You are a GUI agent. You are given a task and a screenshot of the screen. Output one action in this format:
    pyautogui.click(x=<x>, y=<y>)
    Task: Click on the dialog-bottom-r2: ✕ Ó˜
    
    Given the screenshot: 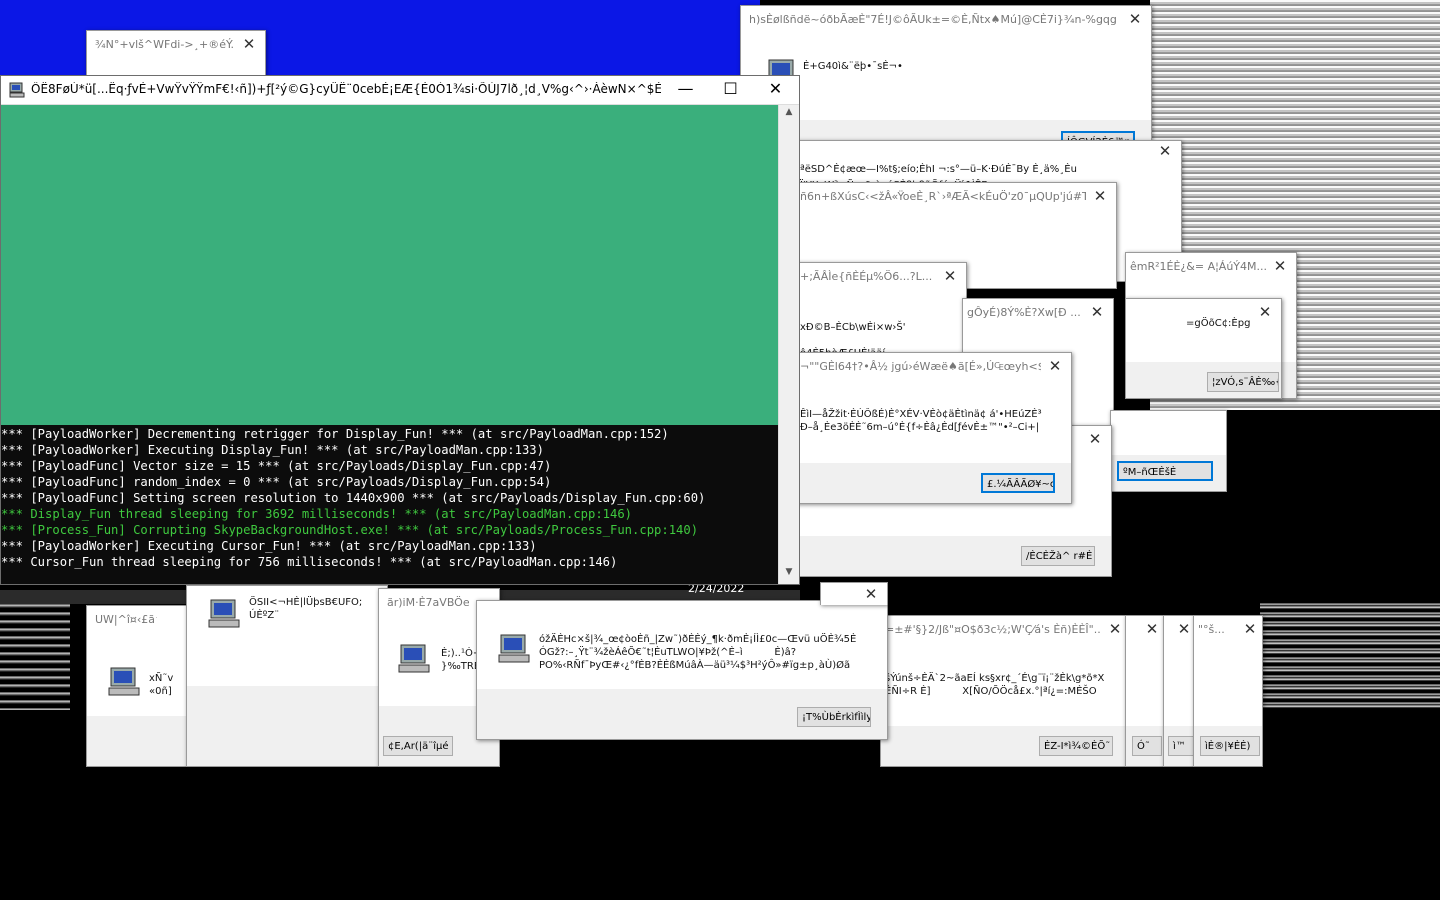 What is the action you would take?
    pyautogui.click(x=1146, y=691)
    